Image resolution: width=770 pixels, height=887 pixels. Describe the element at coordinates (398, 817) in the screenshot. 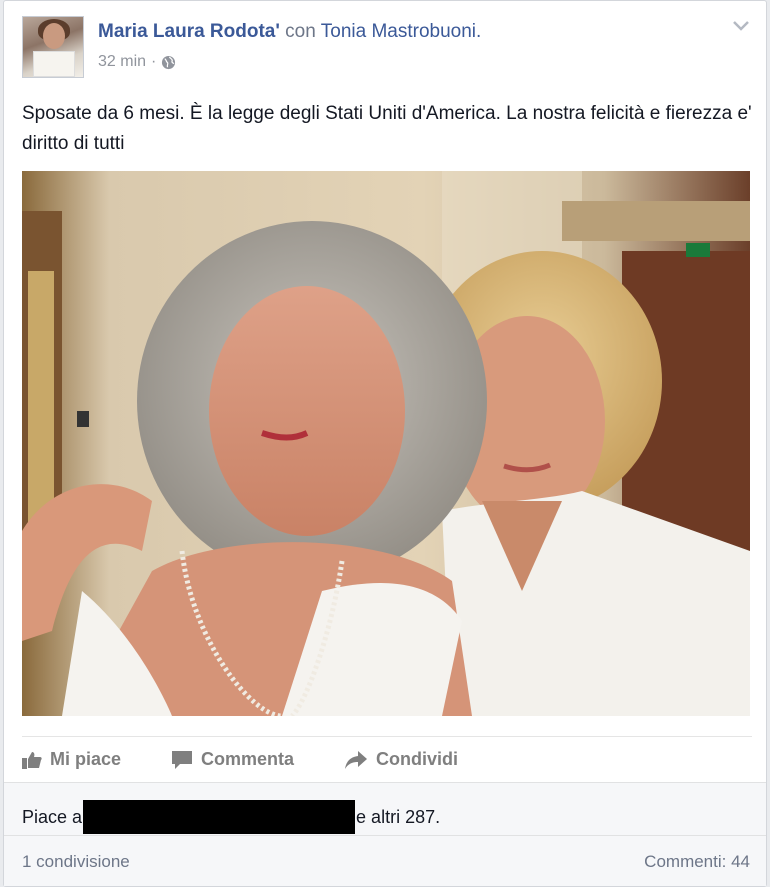

I see `likes-suffix-link: e altri 287.` at that location.